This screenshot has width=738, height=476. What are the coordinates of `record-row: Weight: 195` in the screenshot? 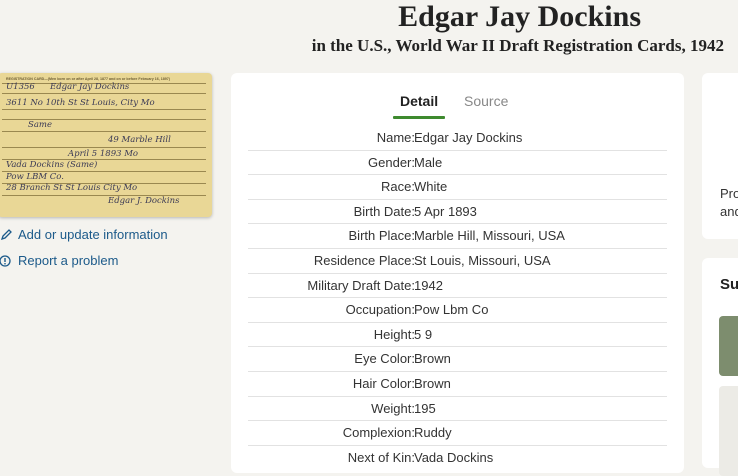 It's located at (457, 409).